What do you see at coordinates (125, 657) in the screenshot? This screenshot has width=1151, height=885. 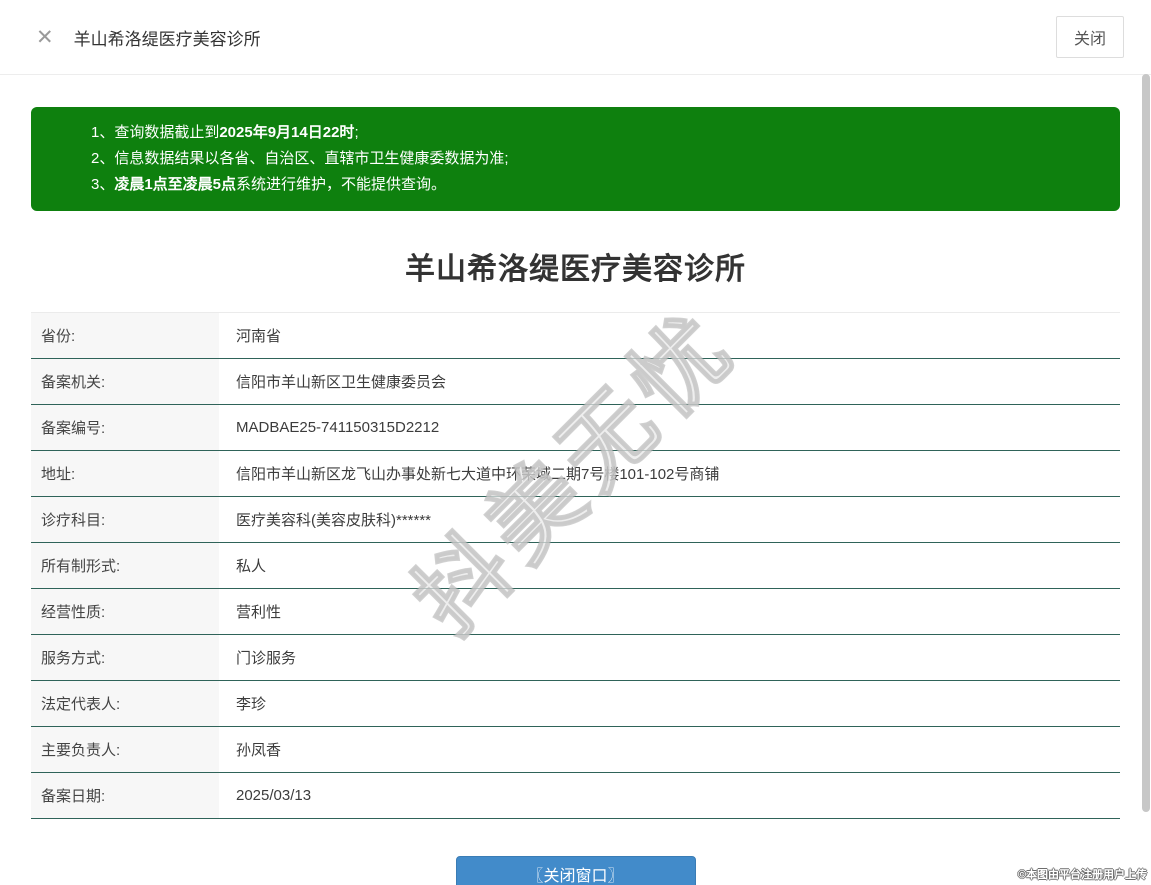 I see `row-label: 服务方式:` at bounding box center [125, 657].